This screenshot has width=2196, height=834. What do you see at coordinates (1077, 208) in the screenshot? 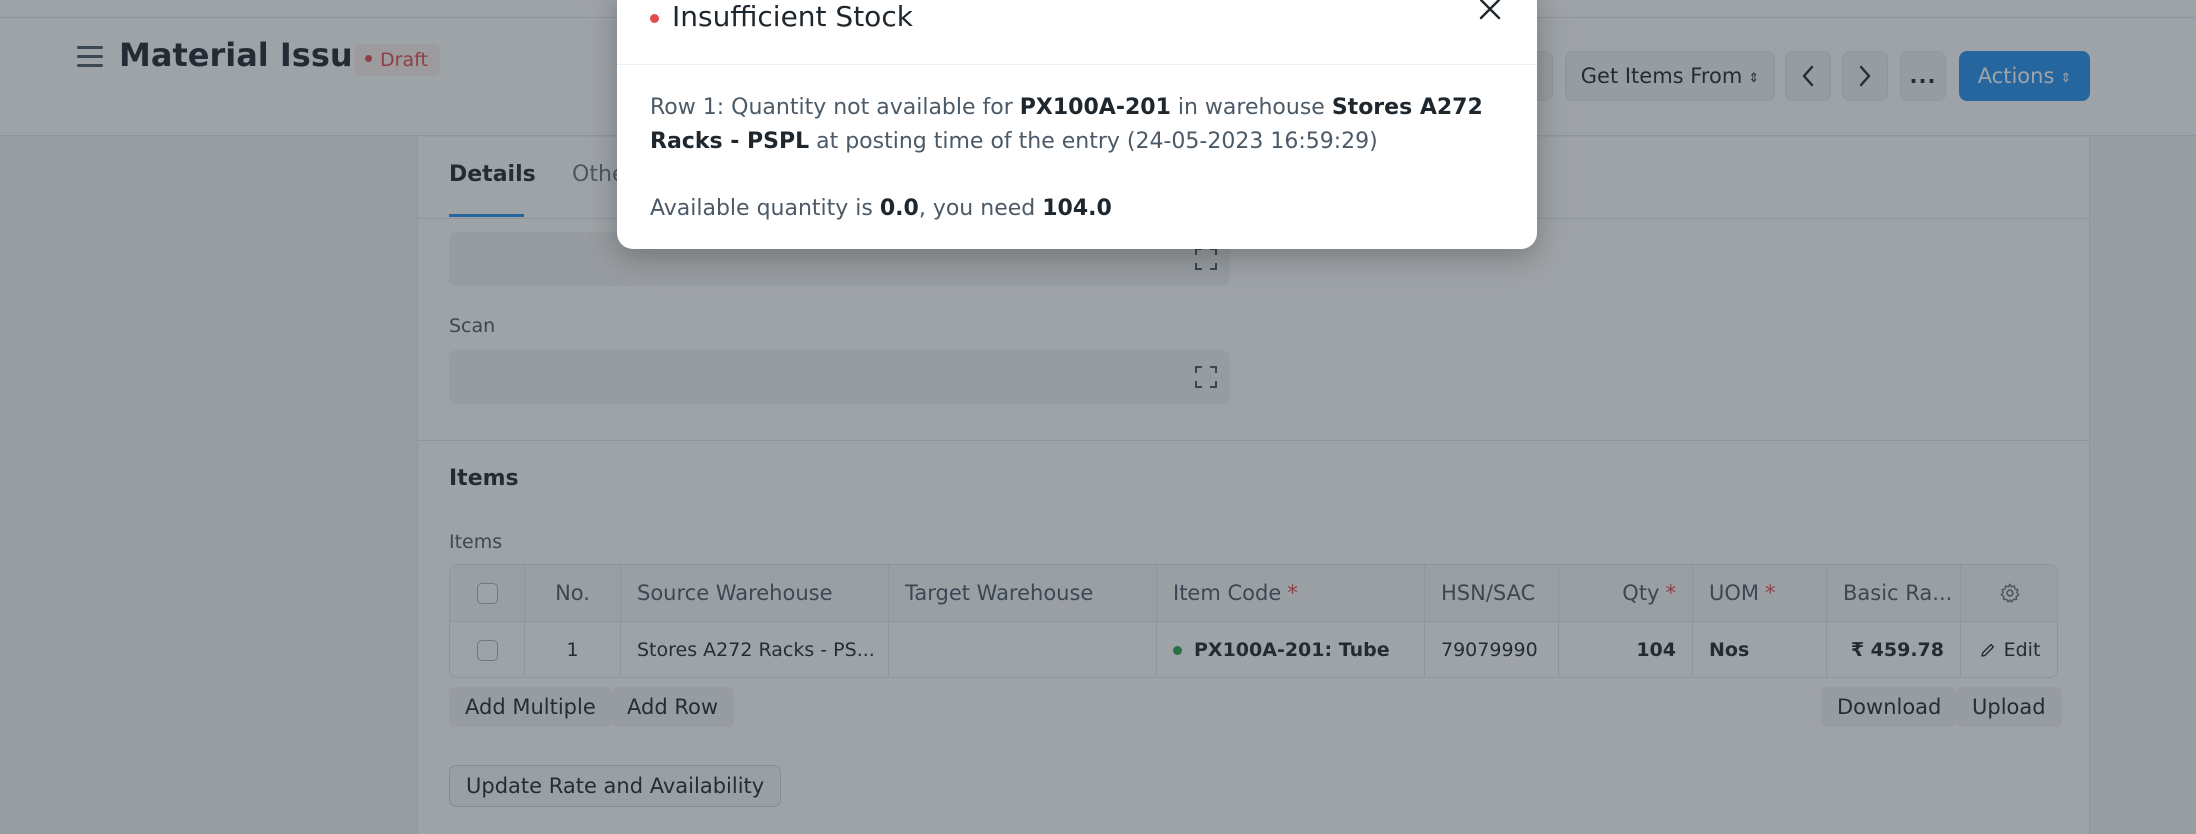
I see `needed-qty-text: 104.0` at bounding box center [1077, 208].